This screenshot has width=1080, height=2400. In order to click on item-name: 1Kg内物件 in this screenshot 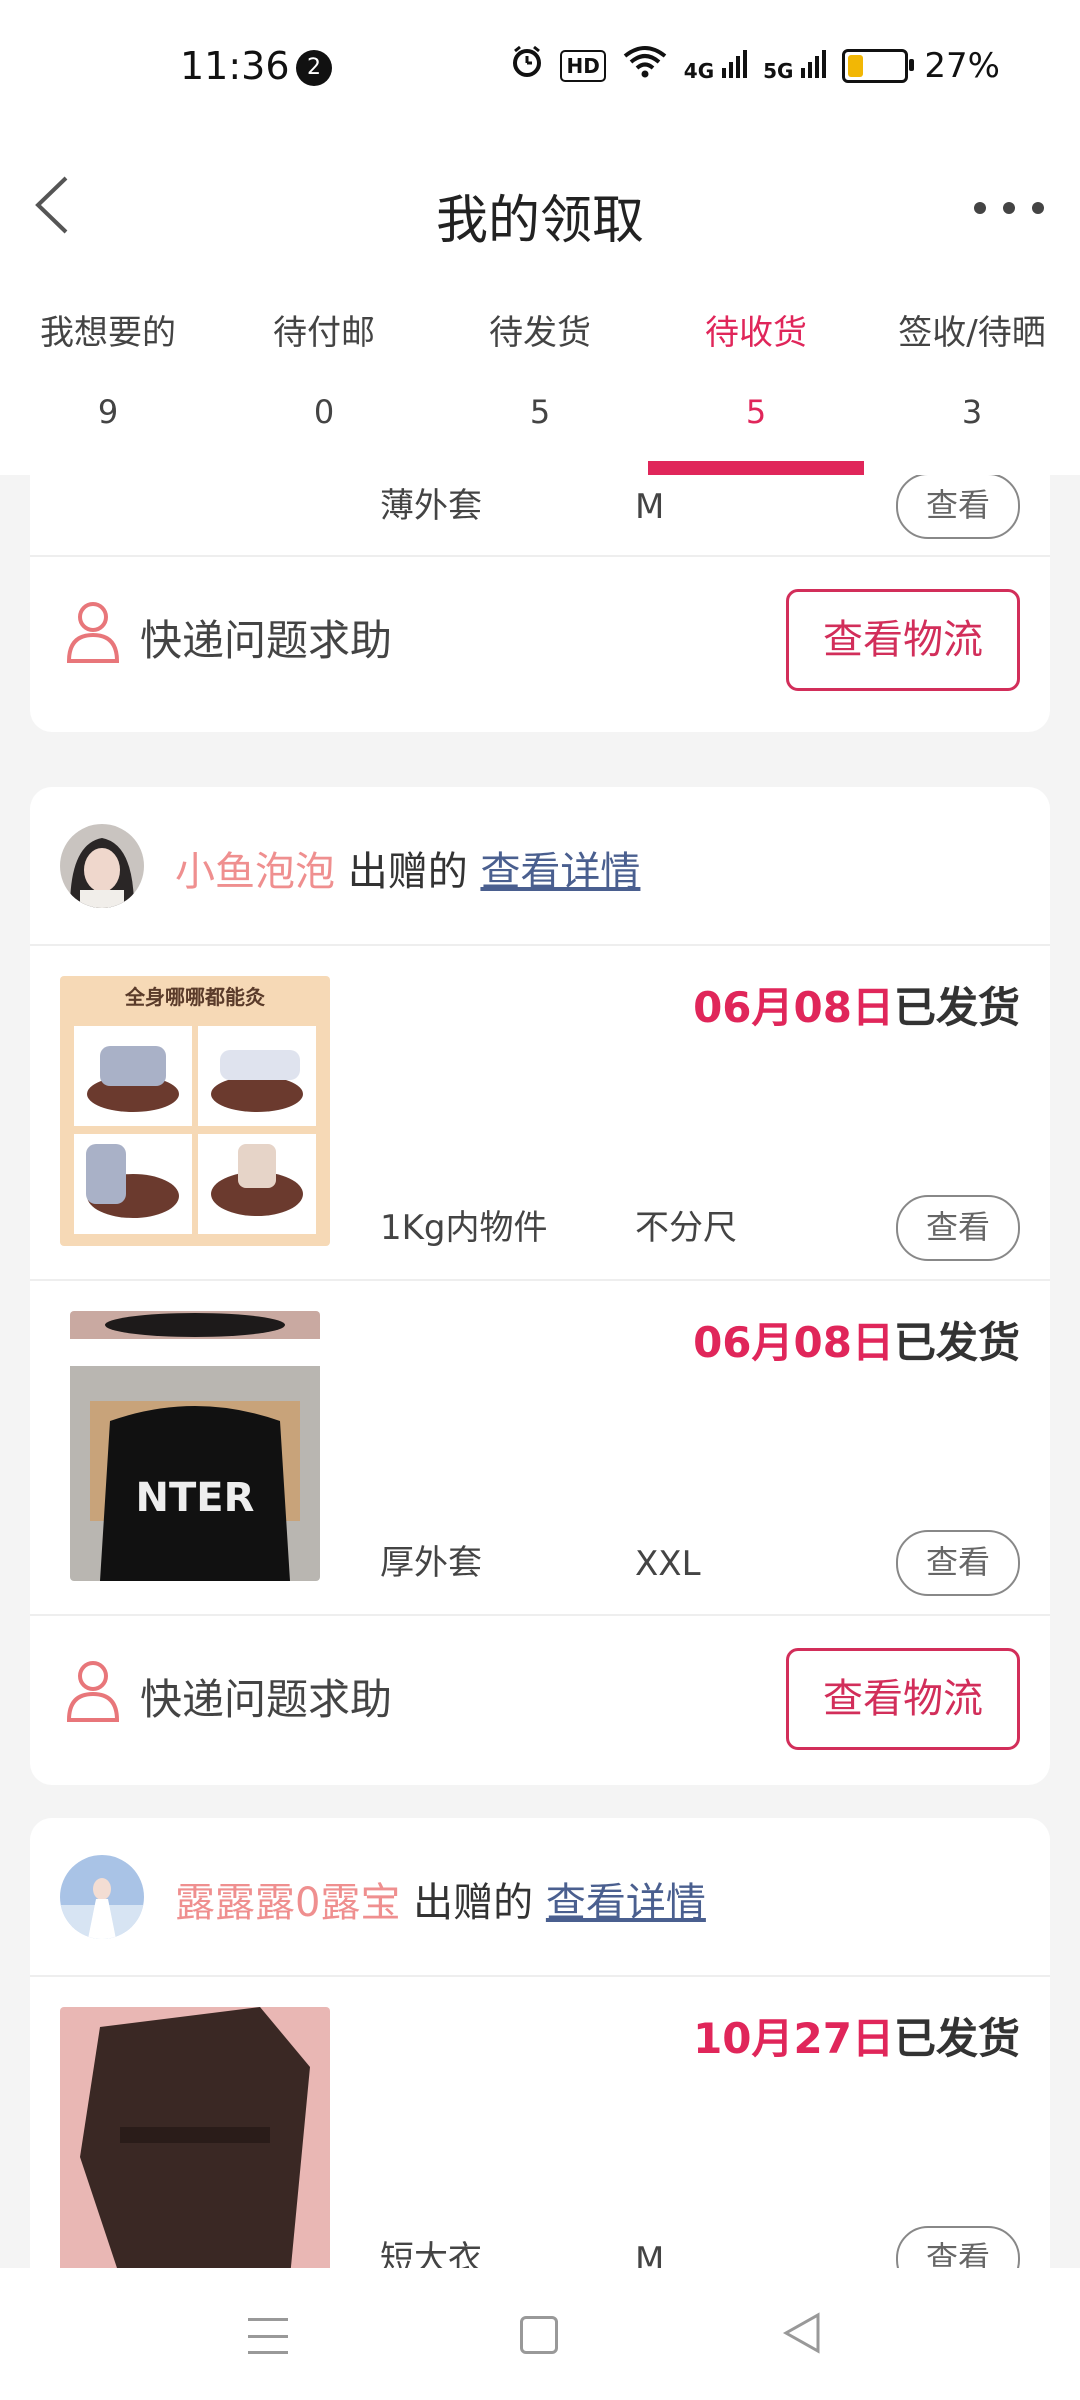, I will do `click(464, 1228)`.